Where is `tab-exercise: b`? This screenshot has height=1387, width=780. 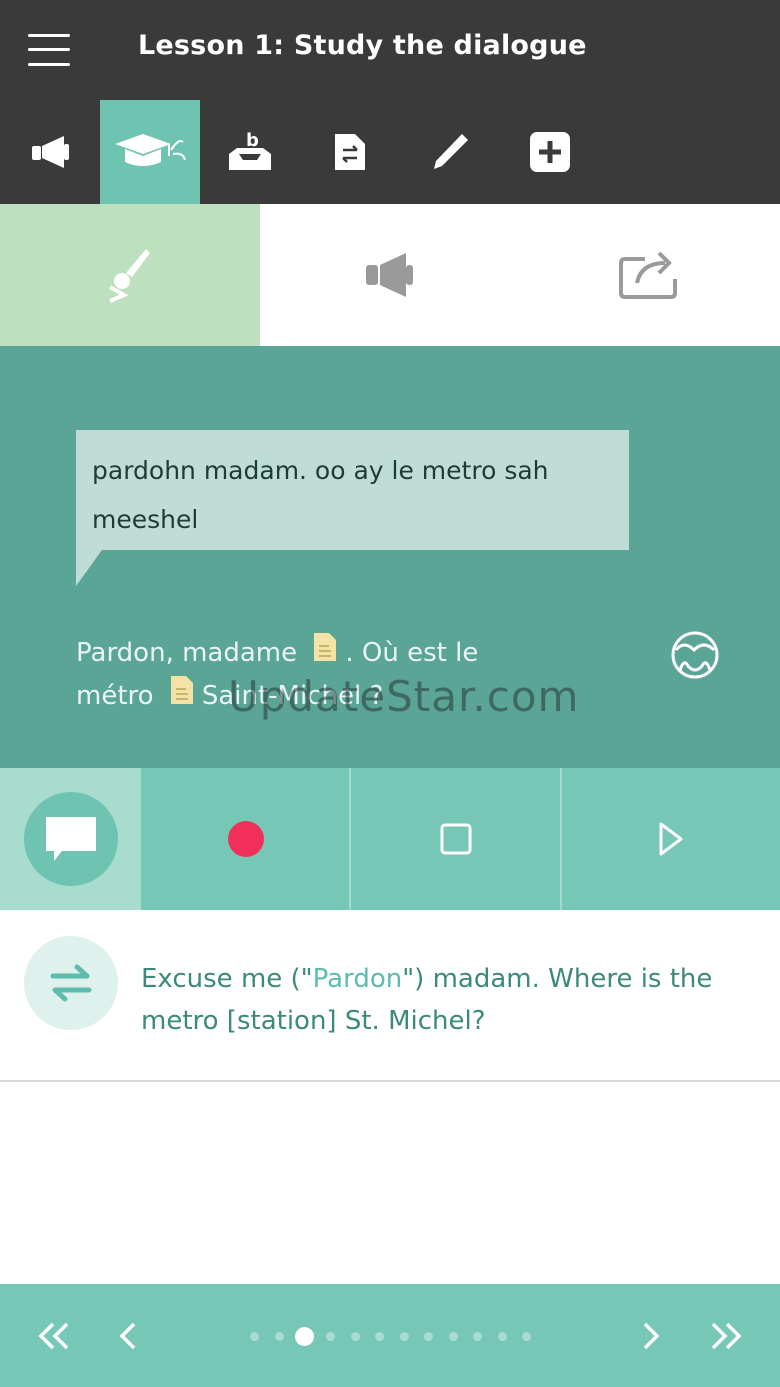
tab-exercise: b is located at coordinates (250, 152).